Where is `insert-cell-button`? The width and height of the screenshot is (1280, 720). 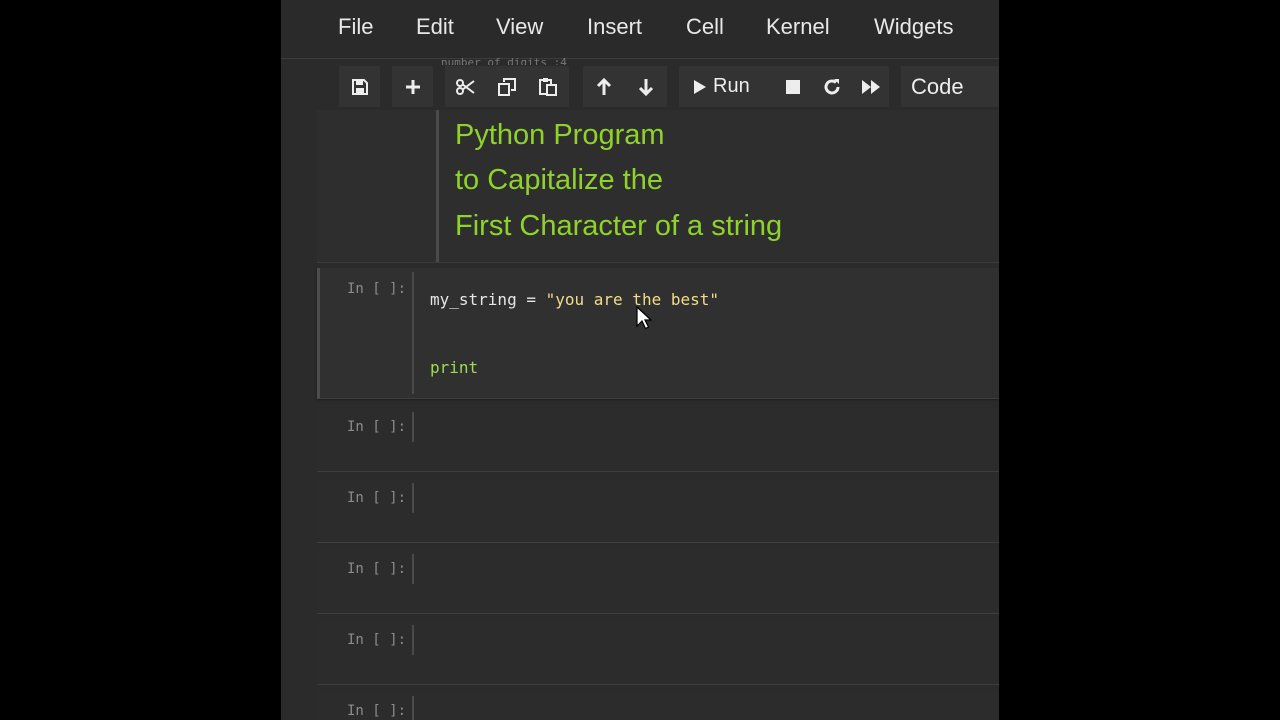 insert-cell-button is located at coordinates (412, 86).